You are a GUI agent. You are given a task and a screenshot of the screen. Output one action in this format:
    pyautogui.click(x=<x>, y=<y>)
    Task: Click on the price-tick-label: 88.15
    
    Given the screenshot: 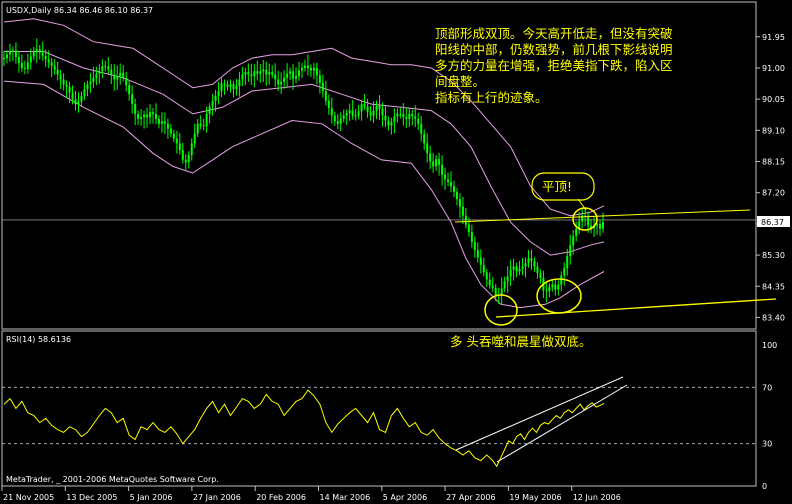 What is the action you would take?
    pyautogui.click(x=773, y=162)
    